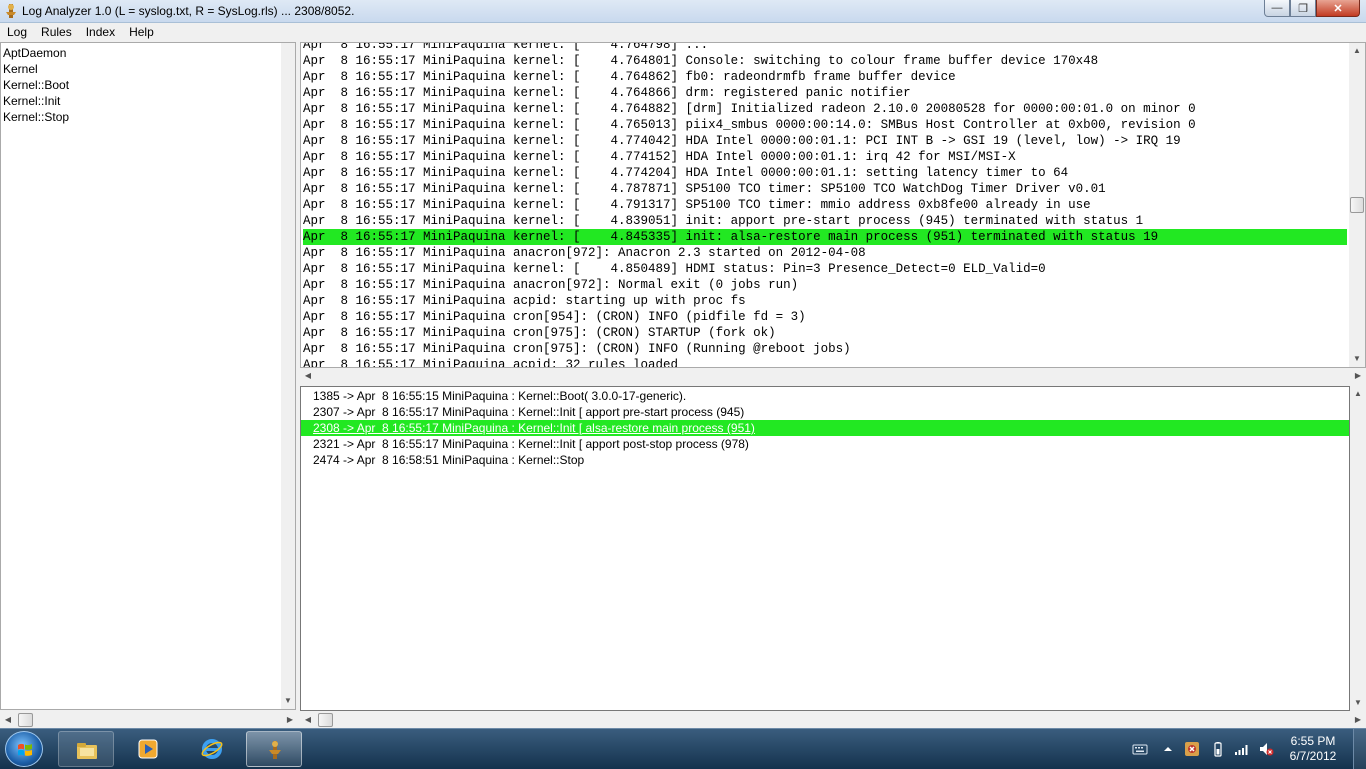 Image resolution: width=1366 pixels, height=769 pixels. I want to click on clock-date: 6/7/2012, so click(1313, 756).